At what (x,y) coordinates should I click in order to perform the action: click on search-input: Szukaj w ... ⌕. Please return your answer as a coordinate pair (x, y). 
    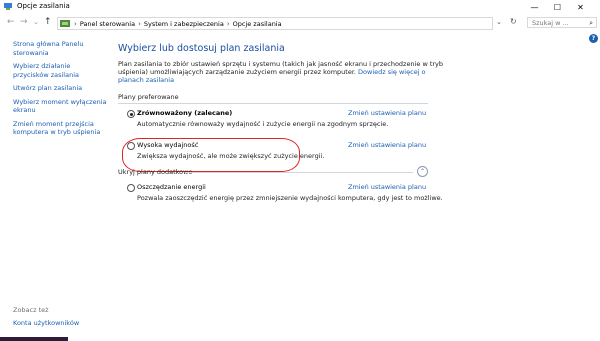
    Looking at the image, I should click on (562, 22).